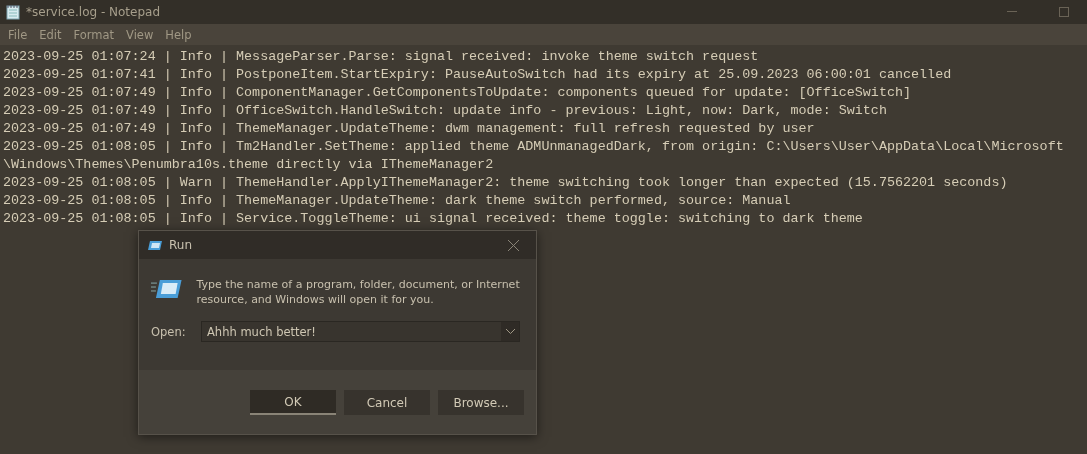 This screenshot has width=1087, height=454. I want to click on log-line: 2023-09-25 01:07:24 | Info | MessageParser.Parse: signal received: invoke theme switch request, so click(381, 57).